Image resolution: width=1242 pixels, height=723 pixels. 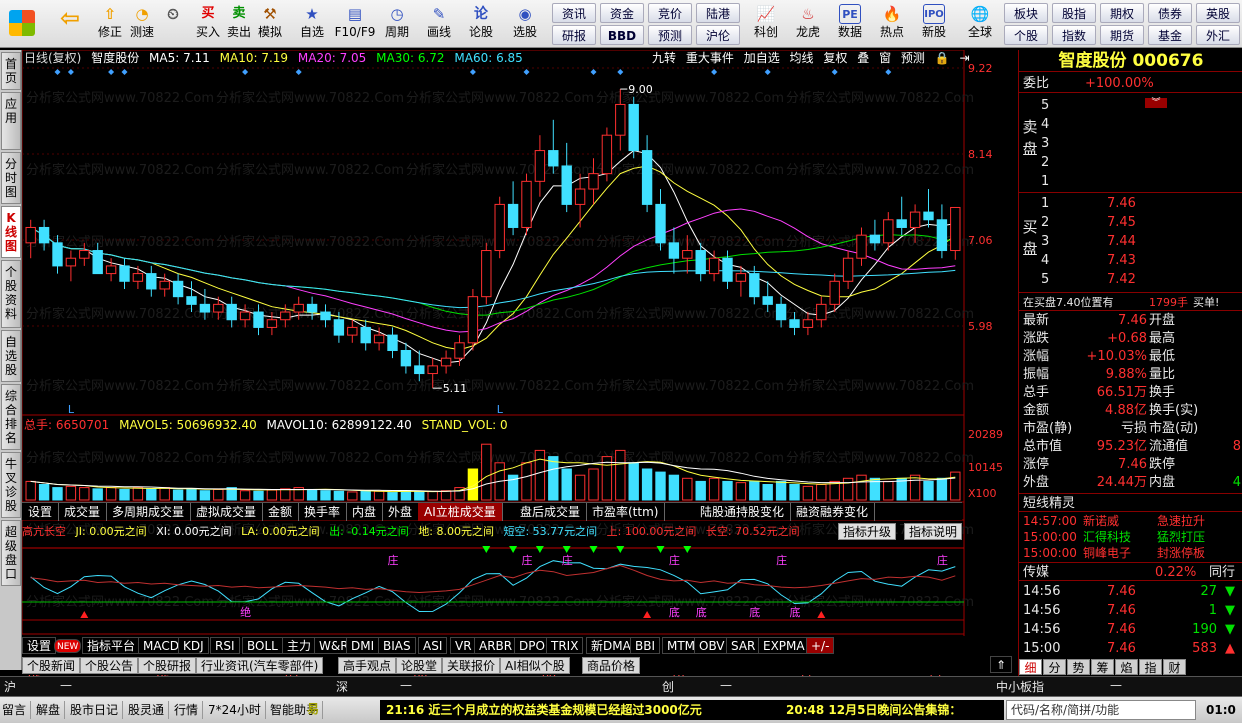 What do you see at coordinates (11, 294) in the screenshot?
I see `left-tab-profile: 个股资料` at bounding box center [11, 294].